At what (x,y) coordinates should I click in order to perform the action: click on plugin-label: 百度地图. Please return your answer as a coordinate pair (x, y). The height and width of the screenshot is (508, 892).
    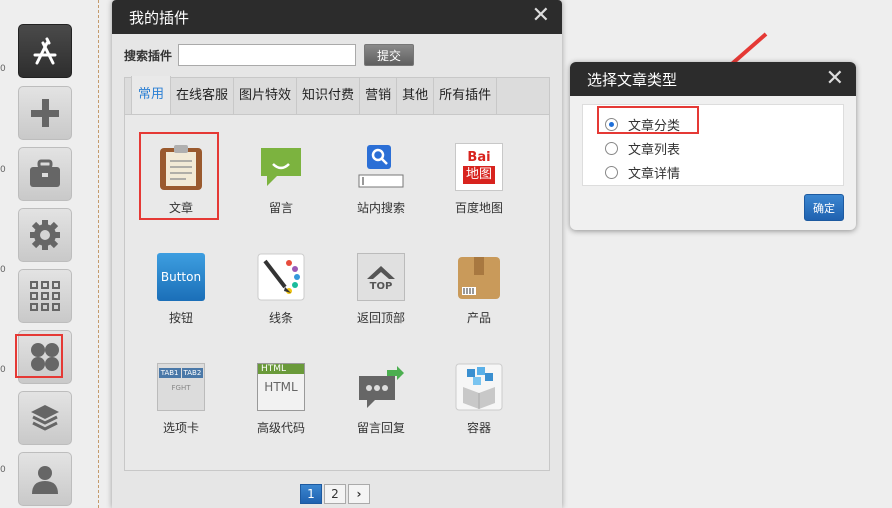
    Looking at the image, I should click on (478, 208).